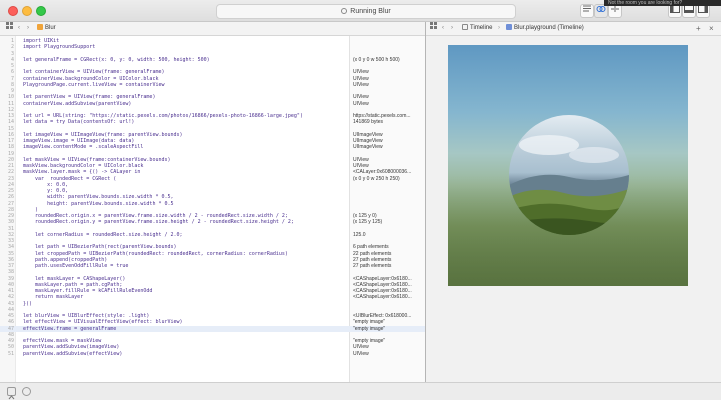 This screenshot has width=721, height=400. I want to click on code-line: 9, so click(212, 91).